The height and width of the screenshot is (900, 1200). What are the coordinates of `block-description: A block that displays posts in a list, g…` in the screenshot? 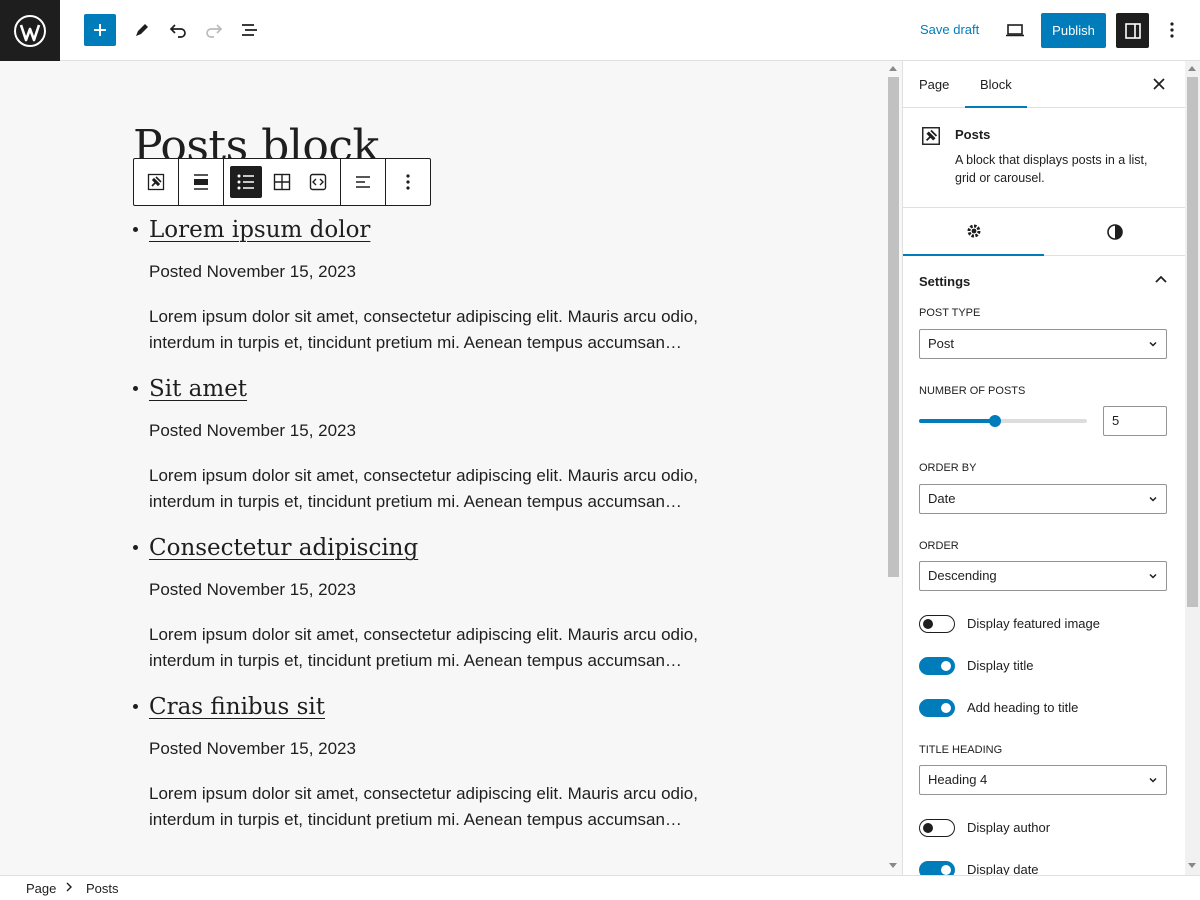 It's located at (1051, 169).